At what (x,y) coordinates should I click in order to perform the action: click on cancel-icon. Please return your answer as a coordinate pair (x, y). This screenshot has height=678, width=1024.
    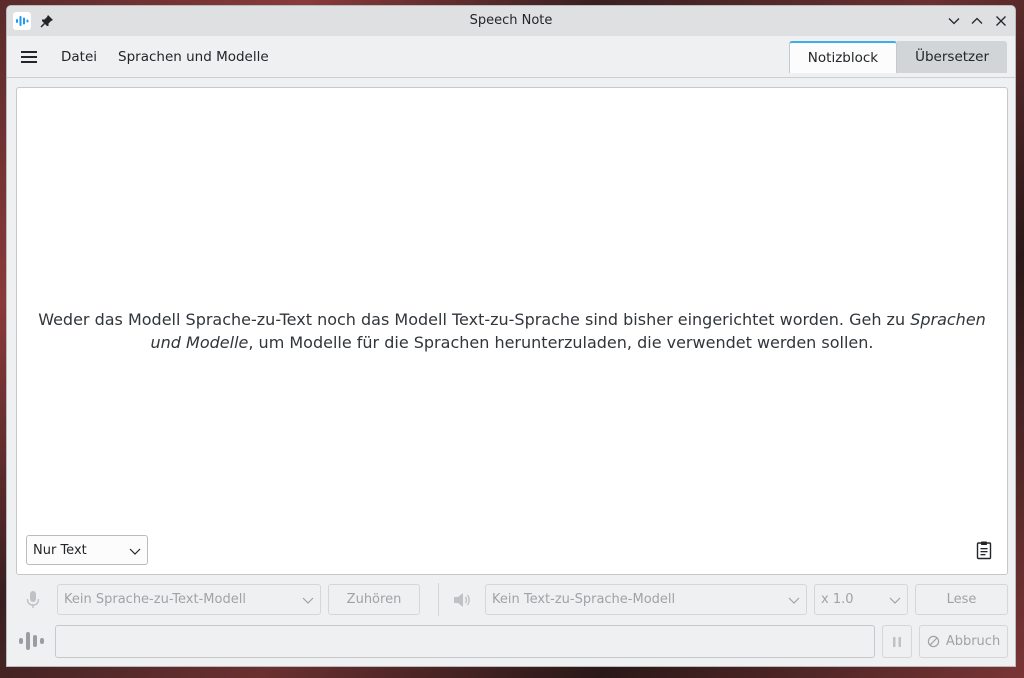
    Looking at the image, I should click on (933, 641).